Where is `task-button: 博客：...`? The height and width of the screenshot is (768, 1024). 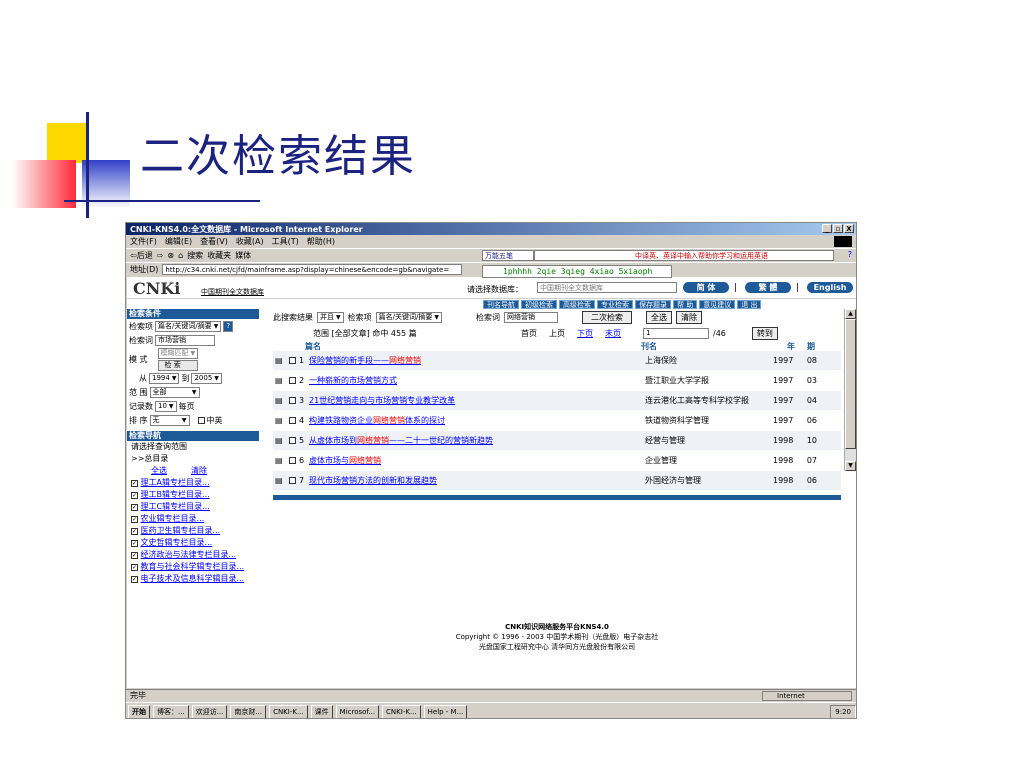
task-button: 博客：... is located at coordinates (171, 711).